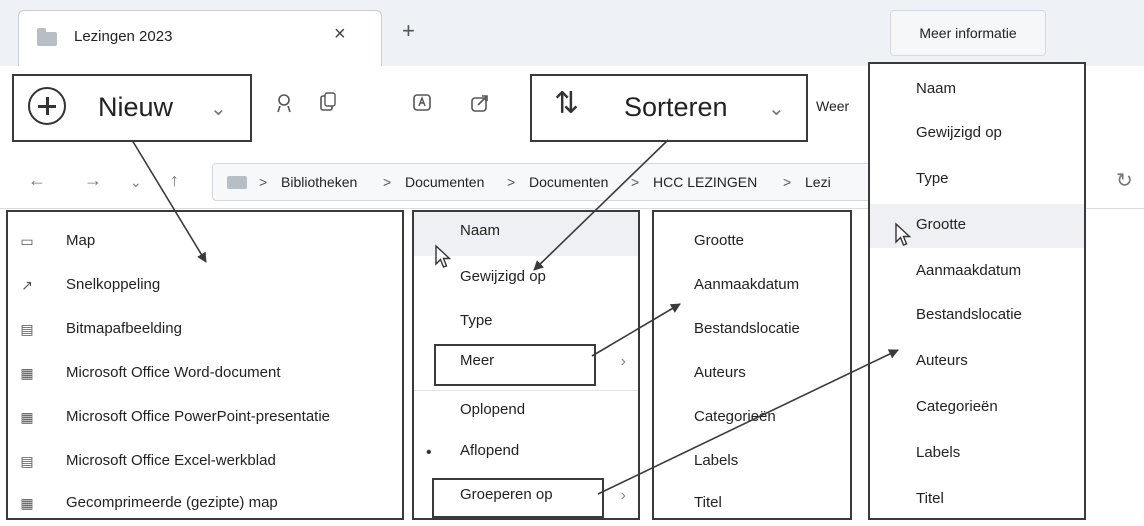  Describe the element at coordinates (284, 106) in the screenshot. I see `cut-icon` at that location.